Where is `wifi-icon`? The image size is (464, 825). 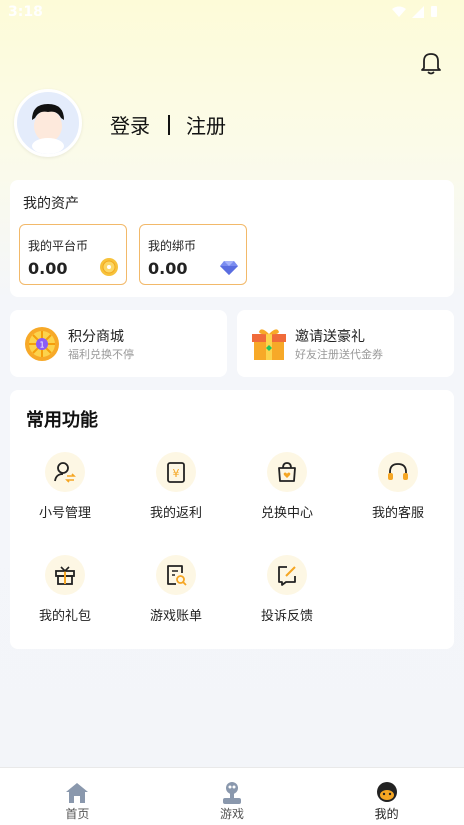 wifi-icon is located at coordinates (399, 11).